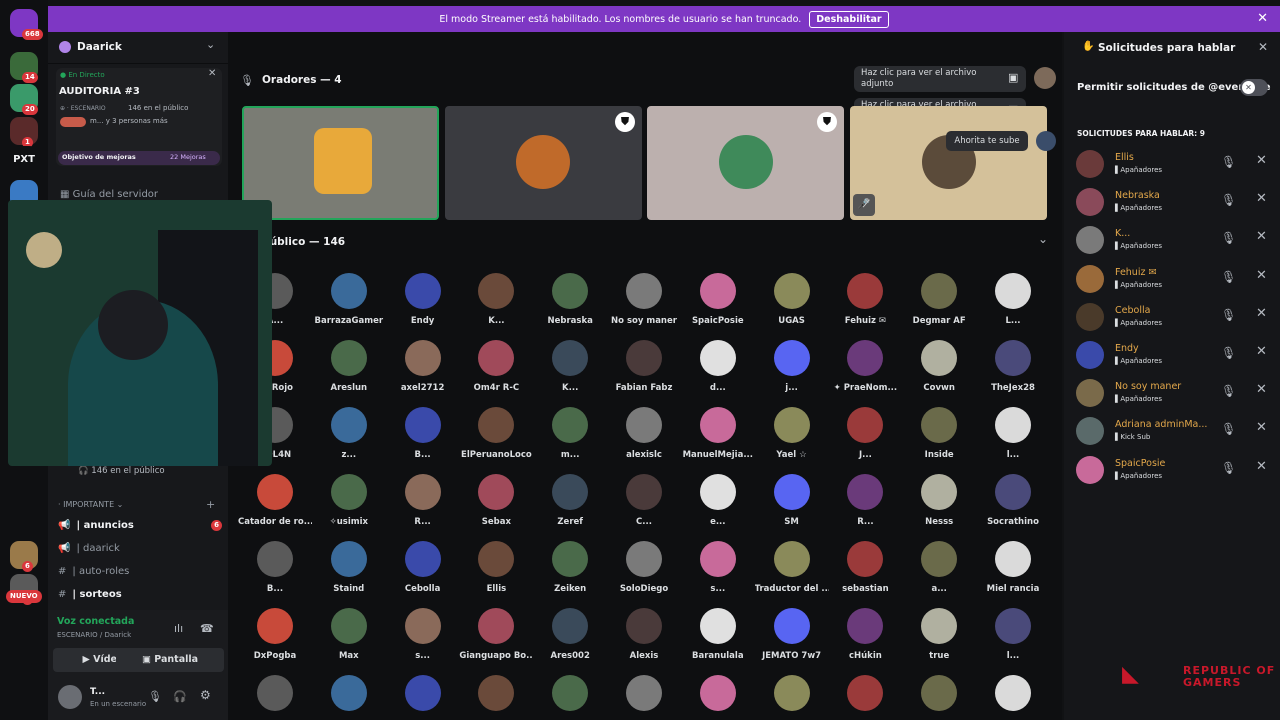 The width and height of the screenshot is (1280, 720). What do you see at coordinates (940, 79) in the screenshot?
I see `attachment-toast: Haz clic para ver el archivo adjunto ▣` at bounding box center [940, 79].